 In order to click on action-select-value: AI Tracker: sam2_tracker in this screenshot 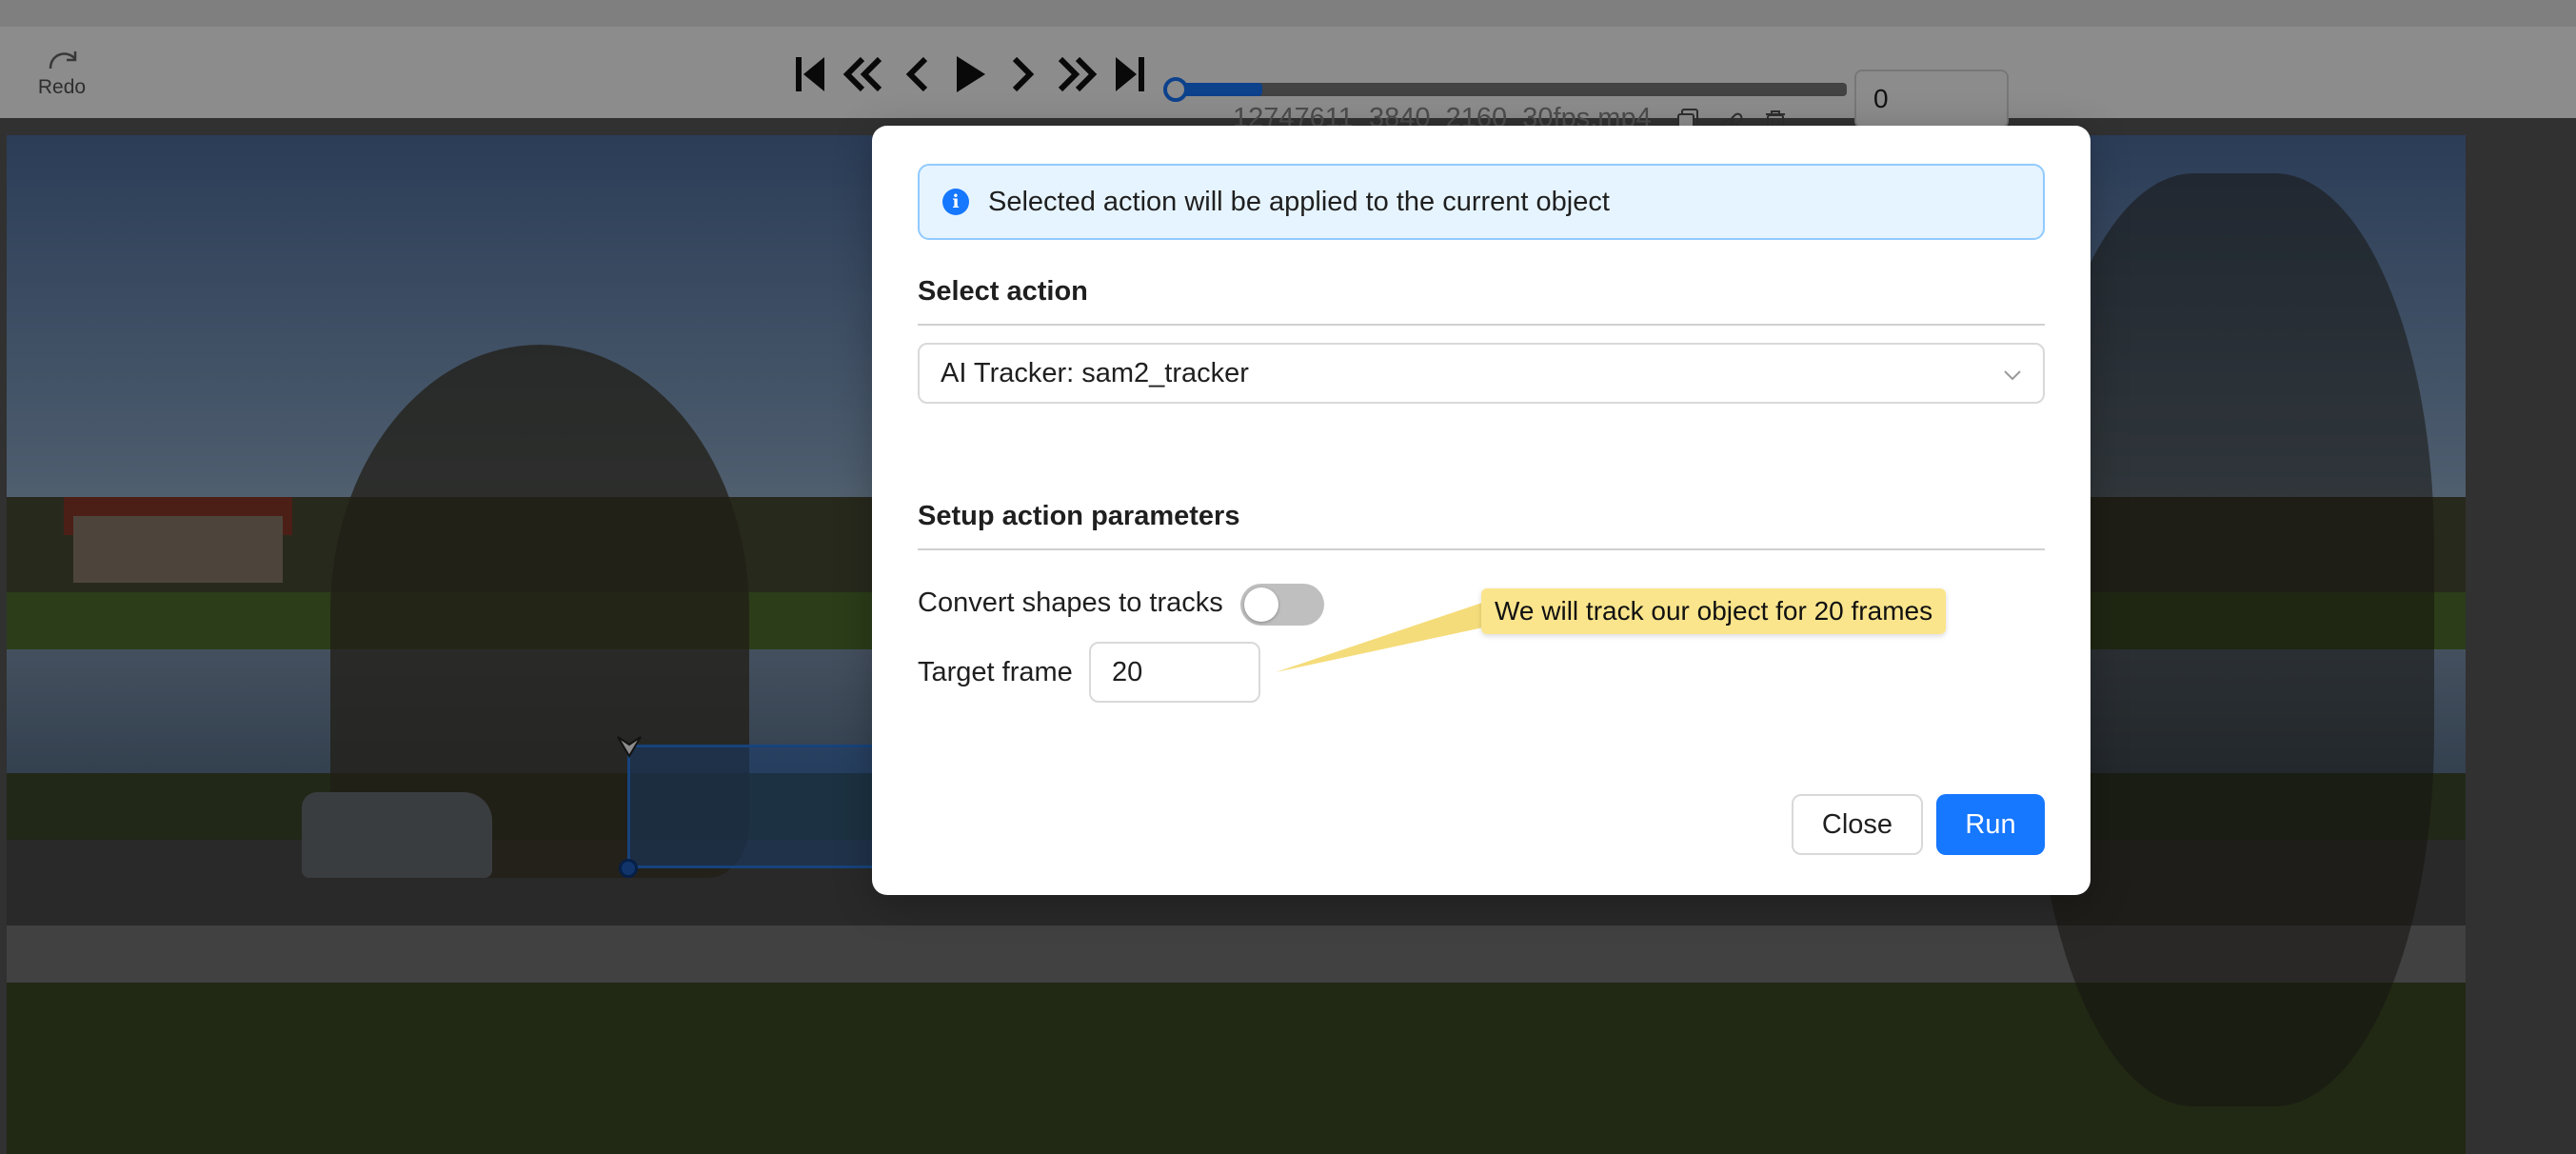, I will do `click(1095, 372)`.